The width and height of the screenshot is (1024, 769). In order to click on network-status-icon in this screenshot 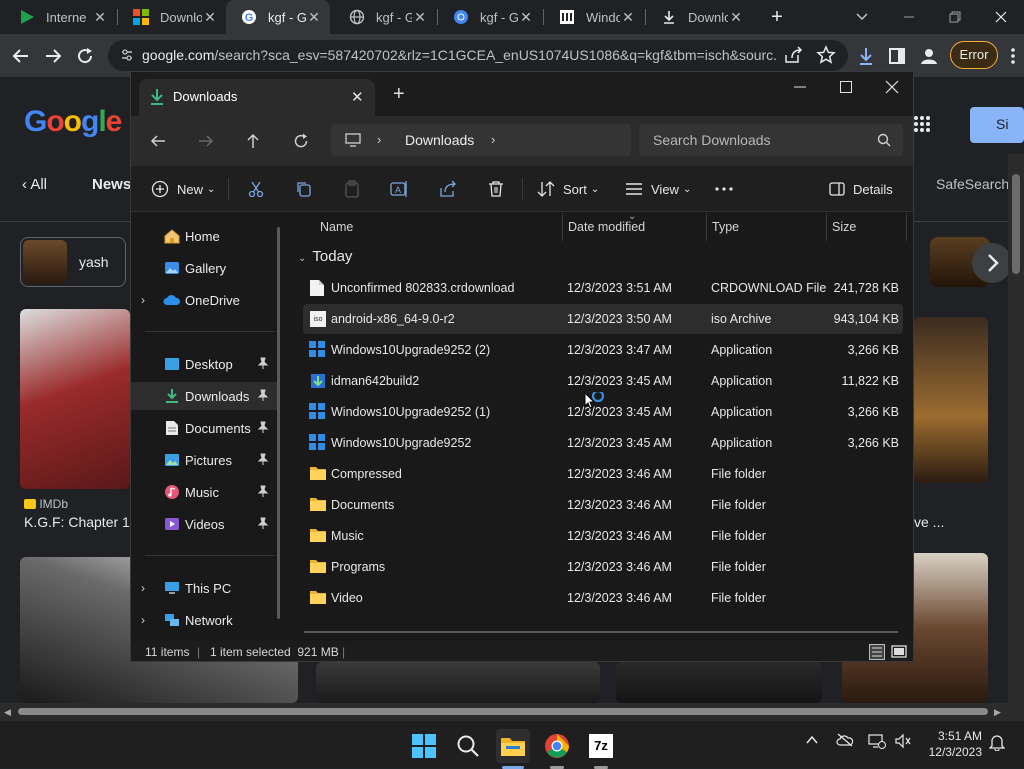, I will do `click(877, 741)`.